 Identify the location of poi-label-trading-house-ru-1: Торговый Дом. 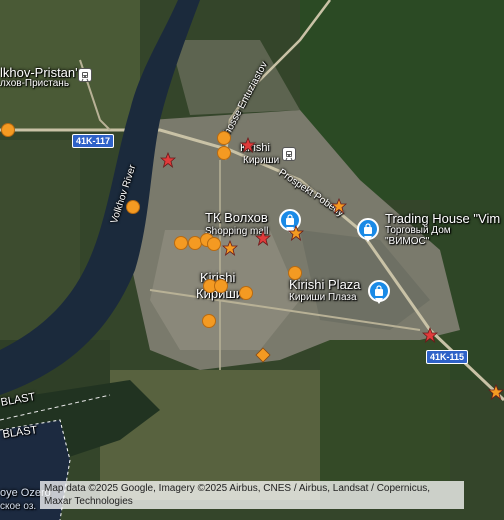
(418, 230).